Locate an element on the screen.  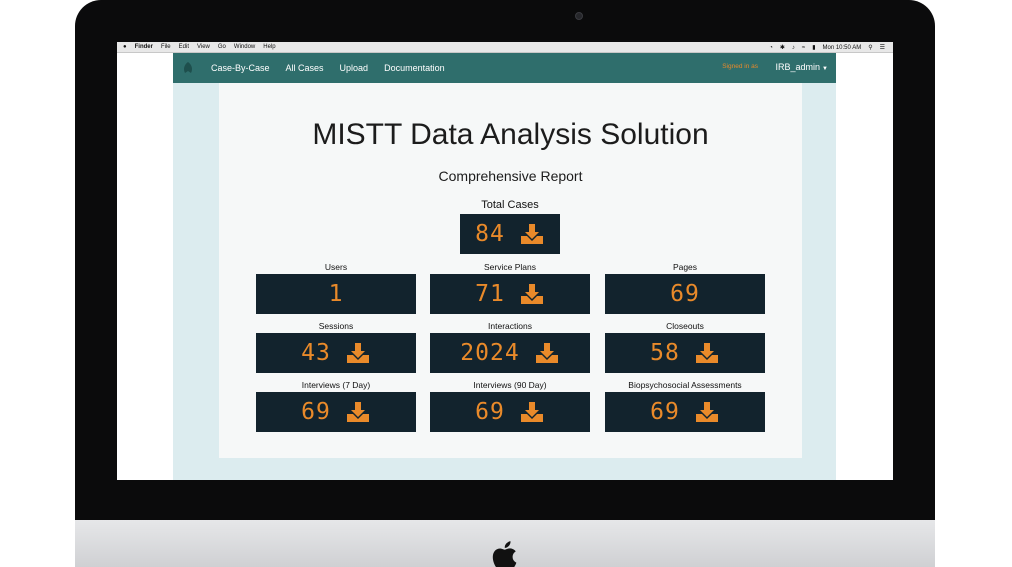
notification-center-icon: ☰ is located at coordinates (882, 47).